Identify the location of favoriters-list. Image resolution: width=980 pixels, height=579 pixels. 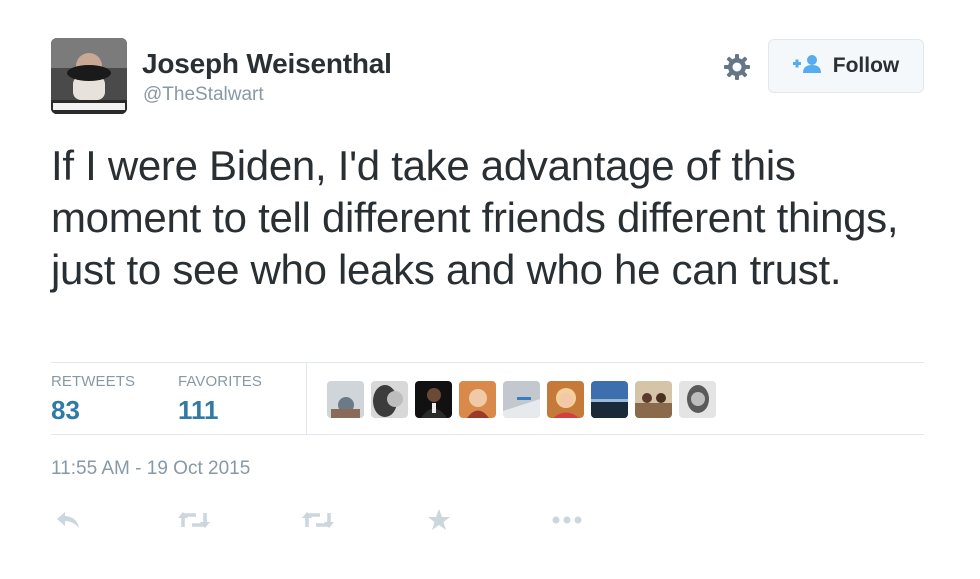
(521, 399).